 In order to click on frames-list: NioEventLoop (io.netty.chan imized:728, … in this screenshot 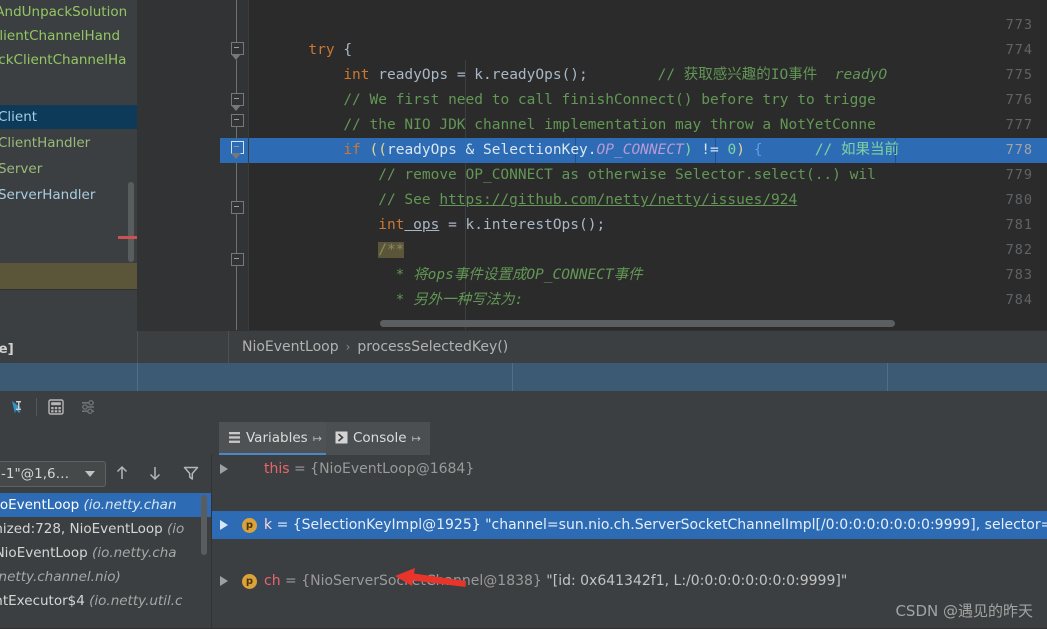, I will do `click(105, 561)`.